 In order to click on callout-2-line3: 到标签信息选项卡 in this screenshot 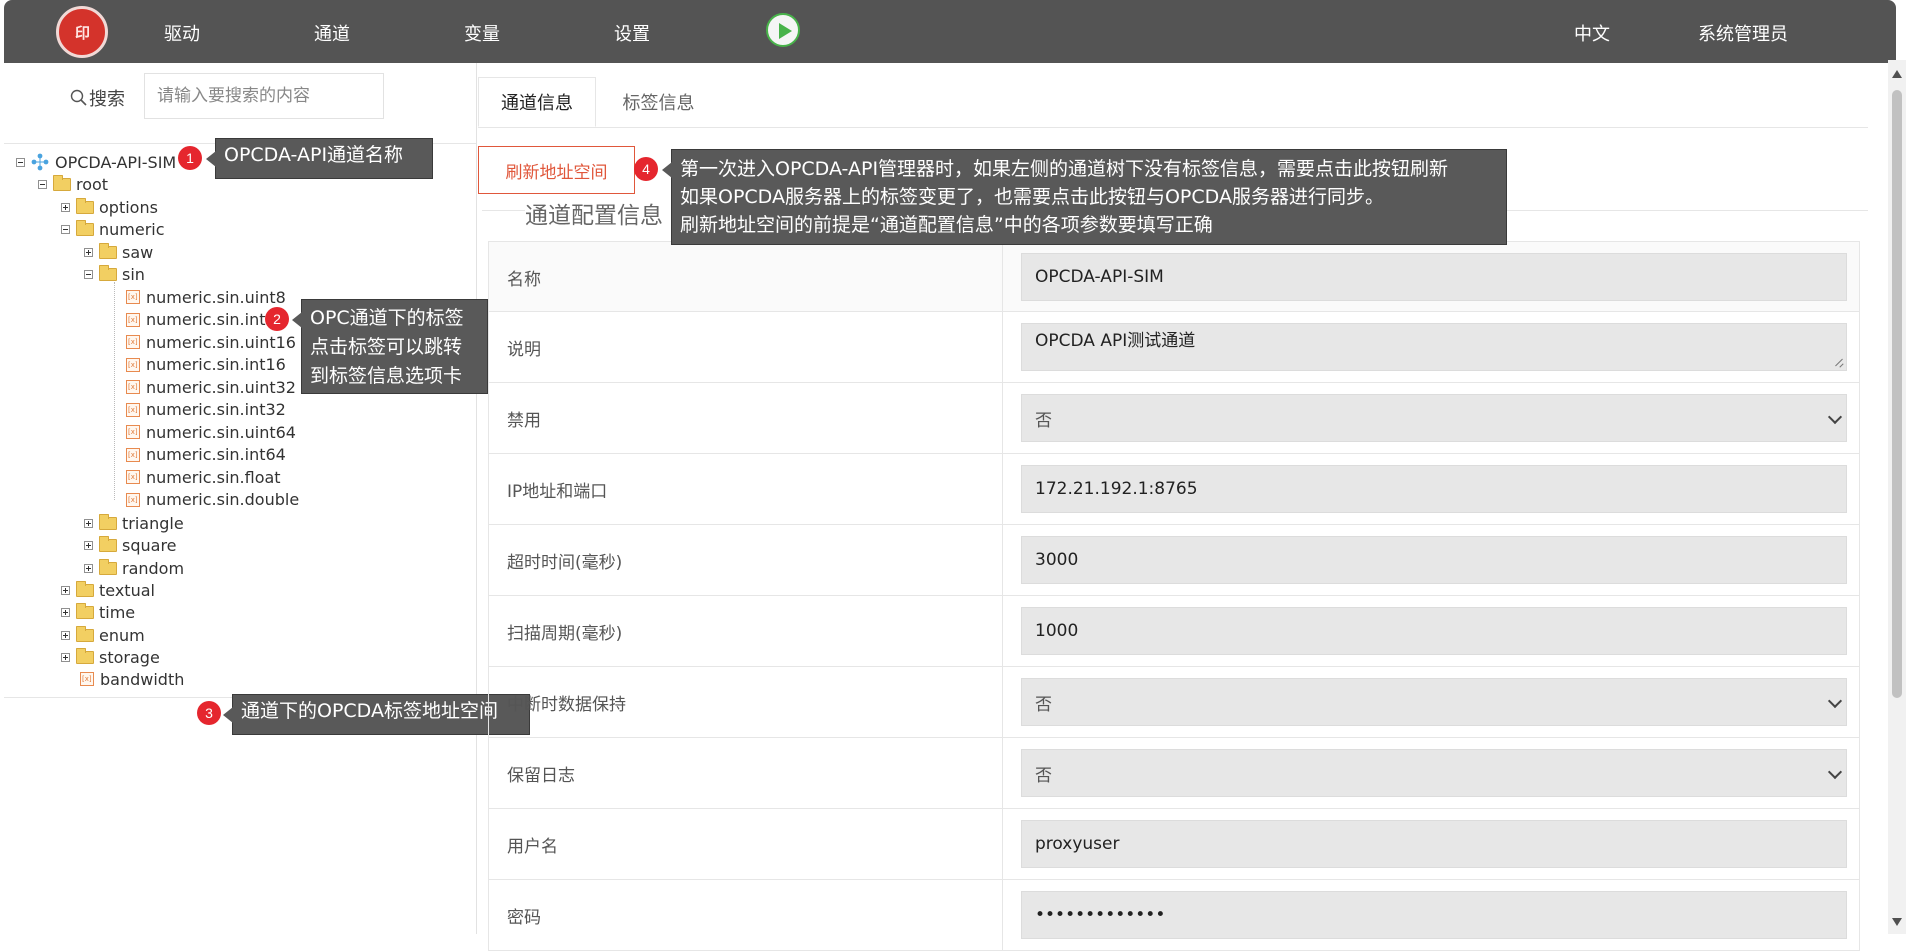, I will do `click(386, 376)`.